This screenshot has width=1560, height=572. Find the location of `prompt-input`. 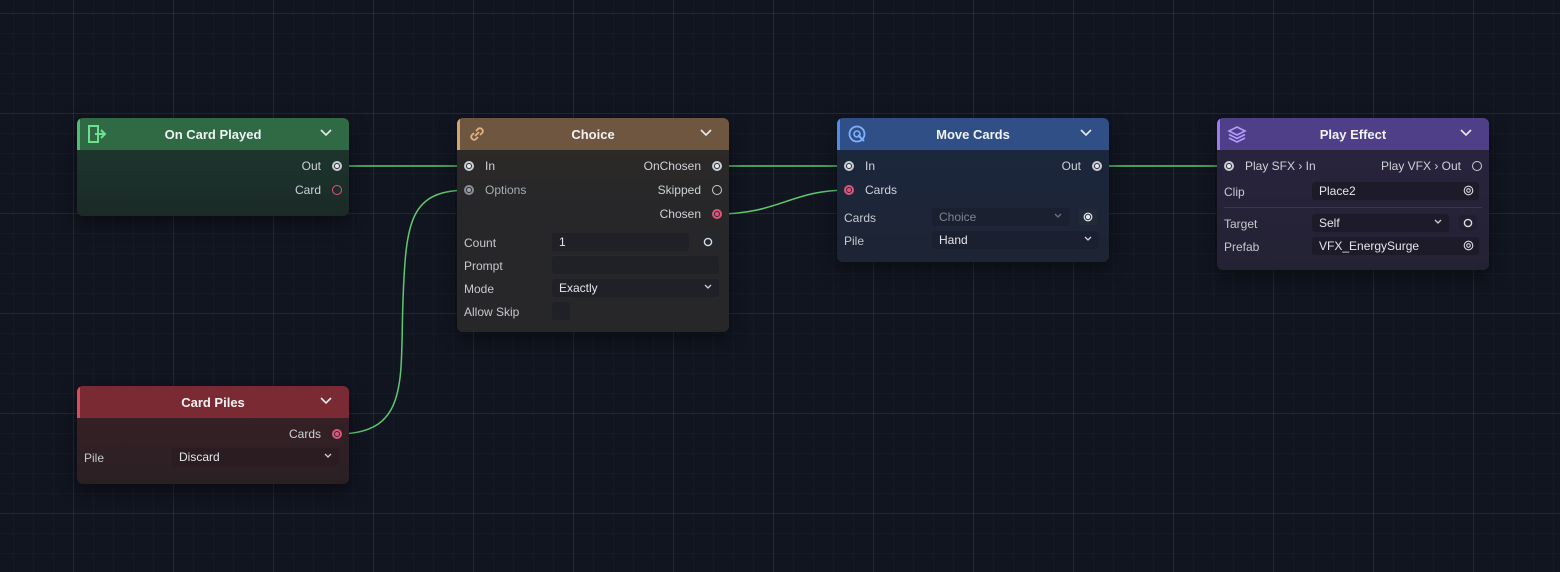

prompt-input is located at coordinates (635, 265).